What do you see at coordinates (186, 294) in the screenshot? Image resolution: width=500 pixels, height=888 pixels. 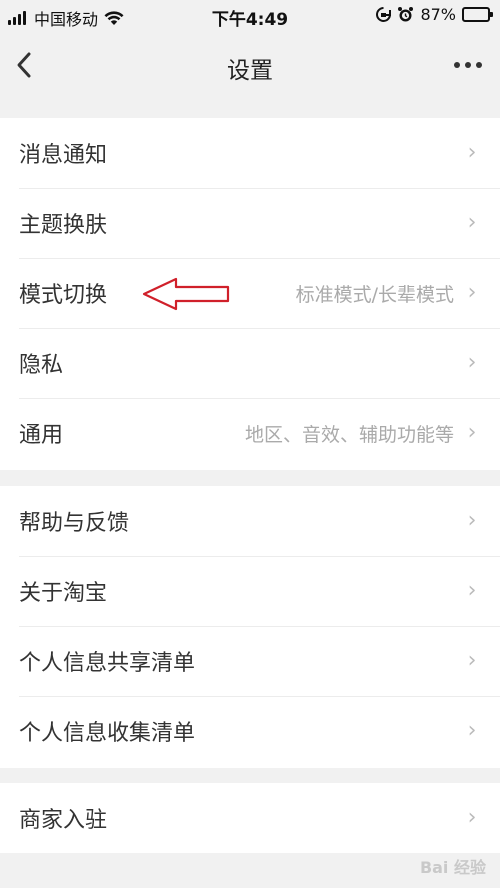 I see `annotation-arrow-icon` at bounding box center [186, 294].